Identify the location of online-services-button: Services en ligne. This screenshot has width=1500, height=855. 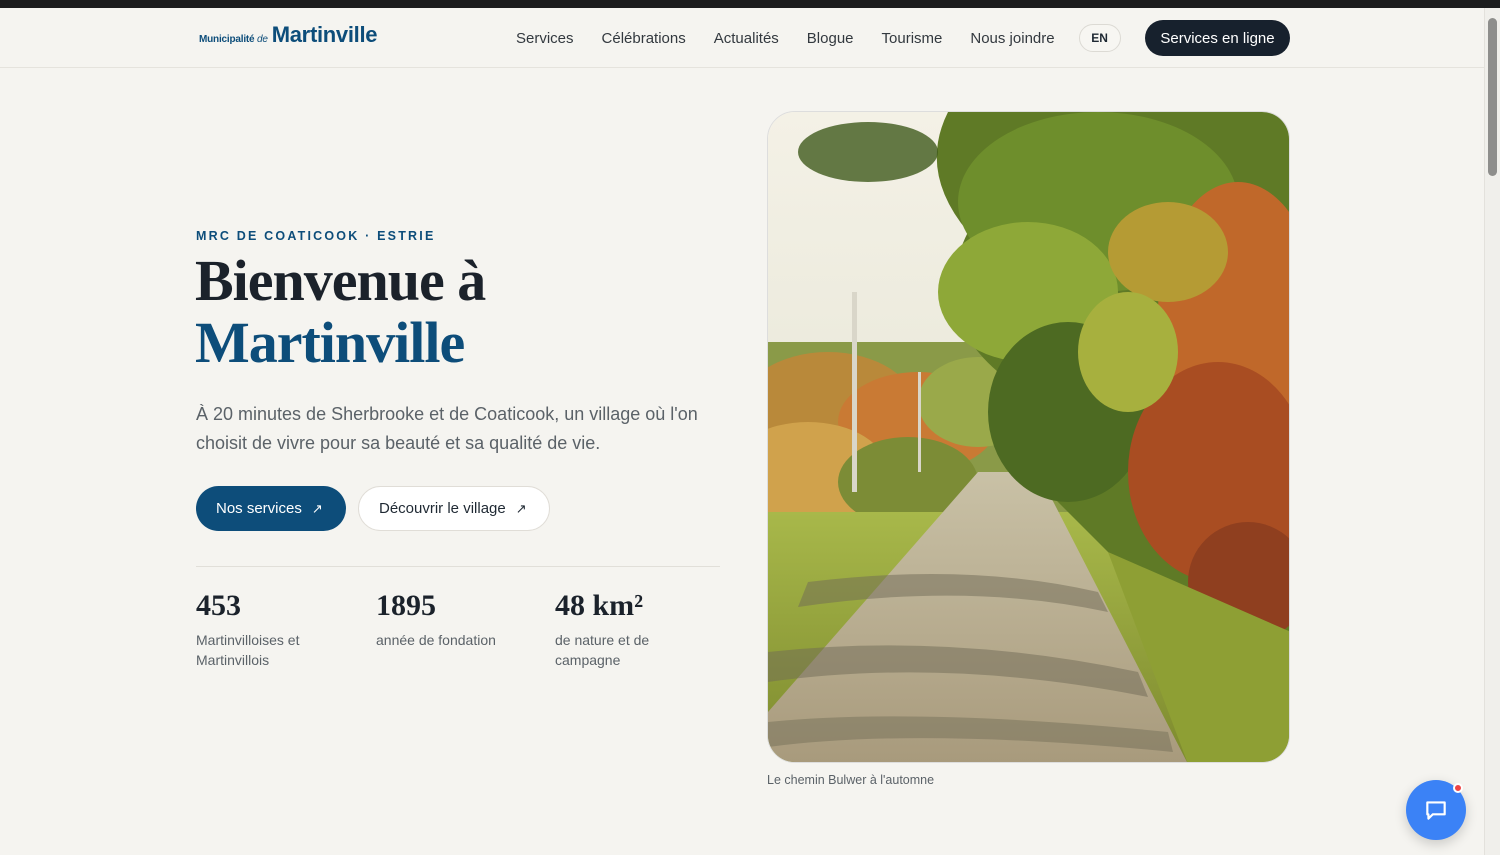
(1217, 38).